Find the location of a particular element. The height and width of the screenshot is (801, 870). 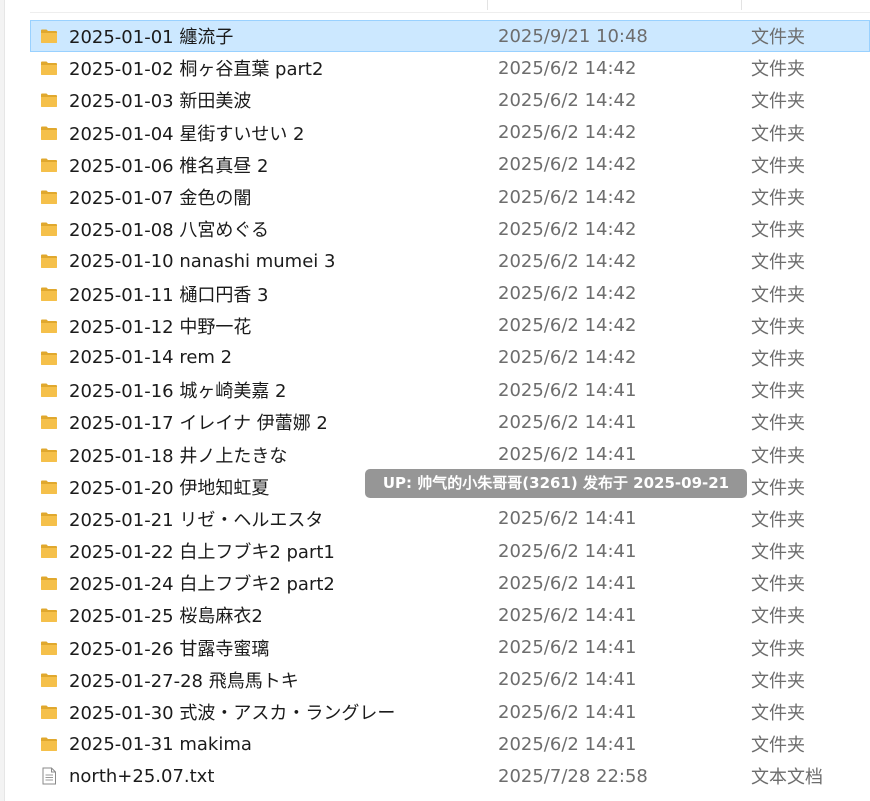

file-name: 2025-01-16 城ヶ崎美嘉 2 is located at coordinates (178, 392).